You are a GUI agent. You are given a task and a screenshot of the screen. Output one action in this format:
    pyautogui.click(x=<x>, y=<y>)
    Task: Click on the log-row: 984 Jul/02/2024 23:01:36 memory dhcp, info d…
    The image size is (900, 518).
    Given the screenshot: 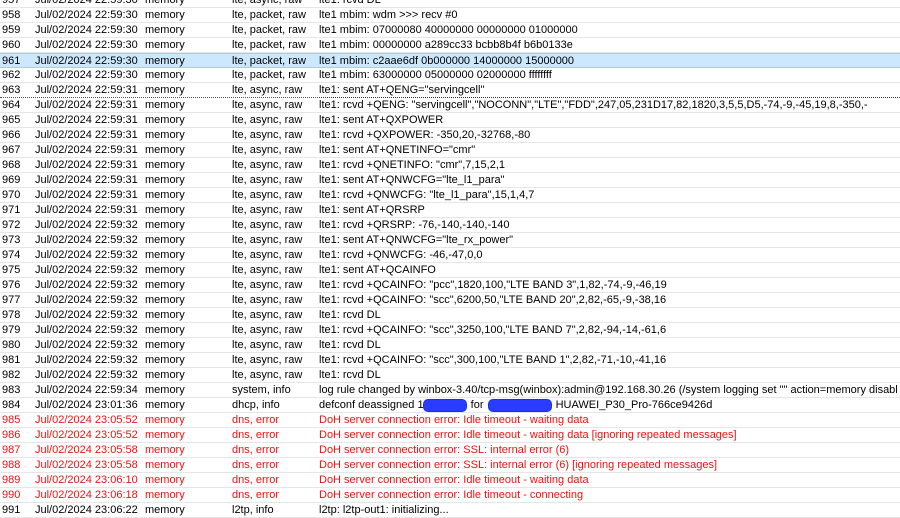 What is the action you would take?
    pyautogui.click(x=450, y=405)
    